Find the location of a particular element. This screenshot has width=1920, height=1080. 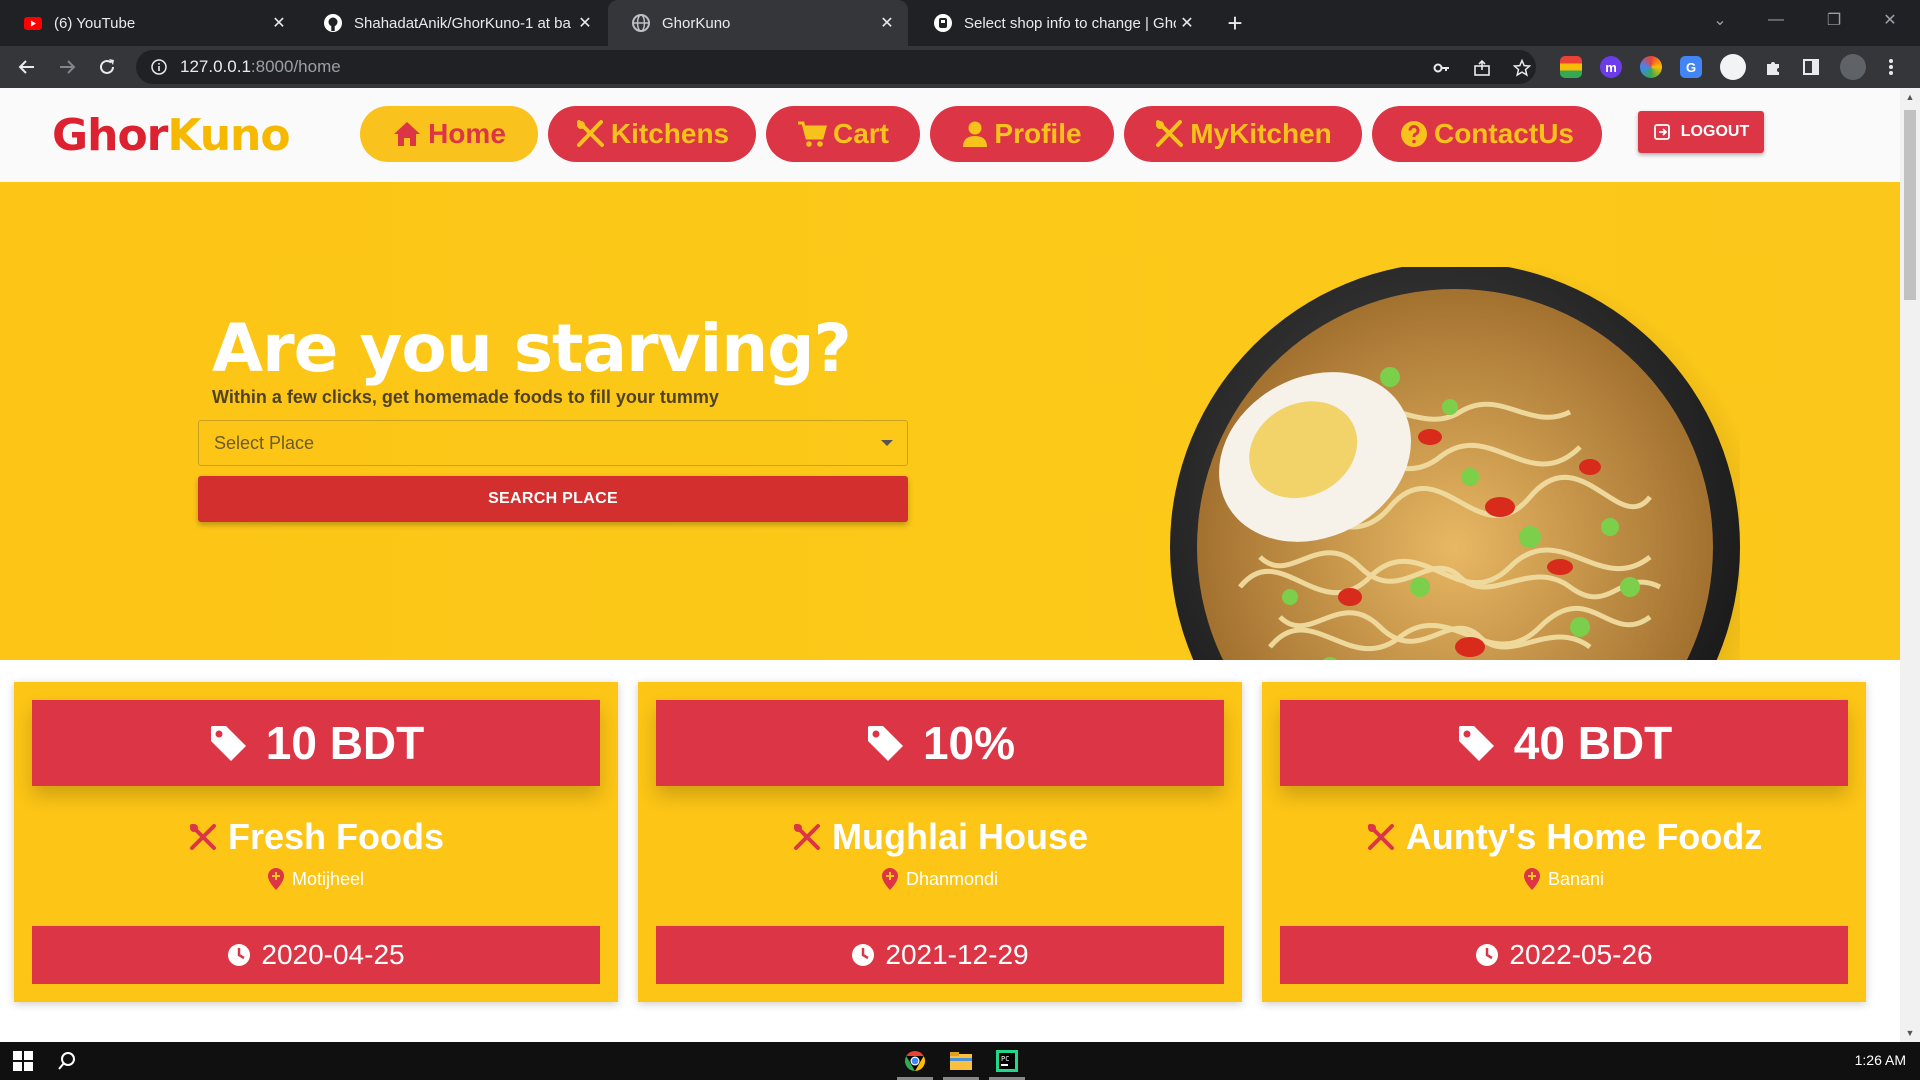

browser-tab-ghorkuno: GhorKuno ✕ is located at coordinates (758, 23).